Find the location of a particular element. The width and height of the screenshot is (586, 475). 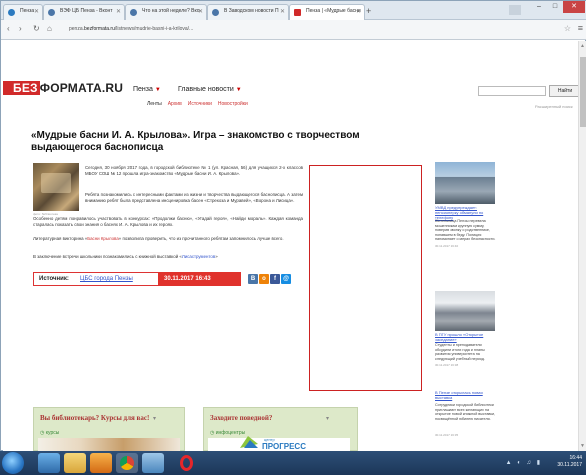

minimize-button: – is located at coordinates (539, 7).